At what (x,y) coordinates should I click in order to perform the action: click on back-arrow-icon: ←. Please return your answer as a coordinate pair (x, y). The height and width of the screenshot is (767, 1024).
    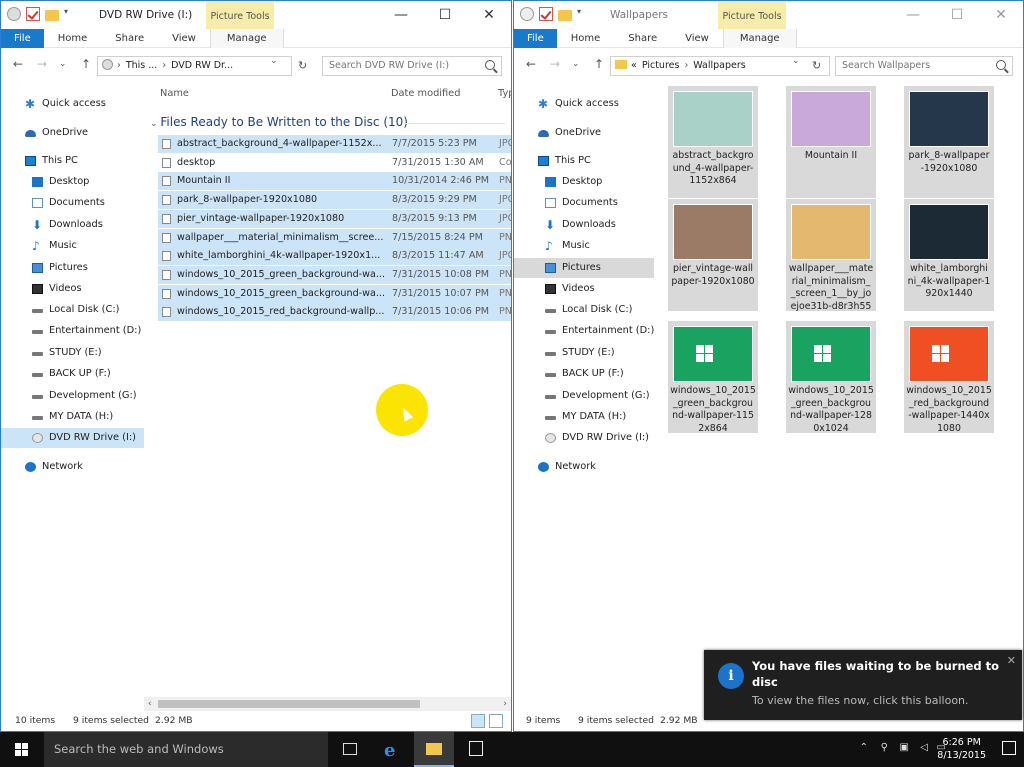
    Looking at the image, I should click on (18, 64).